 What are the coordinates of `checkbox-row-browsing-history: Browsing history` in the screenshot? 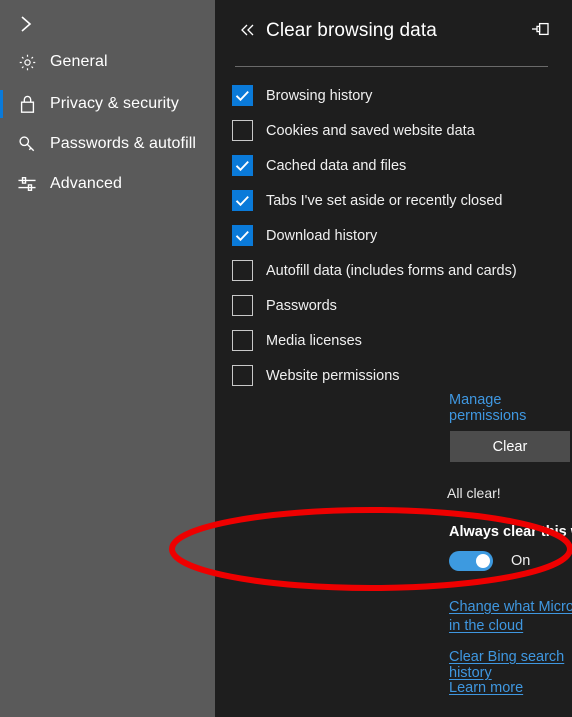 It's located at (393, 95).